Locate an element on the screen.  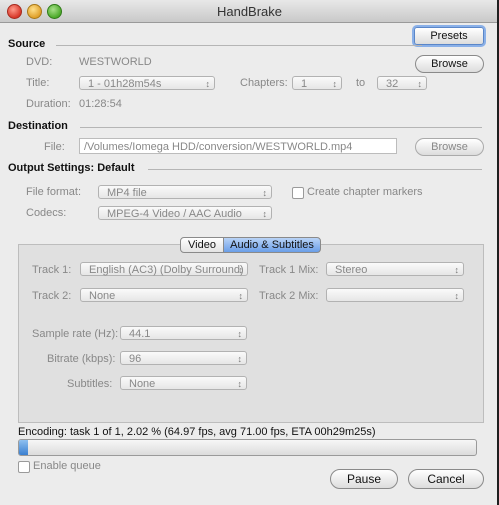
encoding-progress-fill is located at coordinates (24, 447).